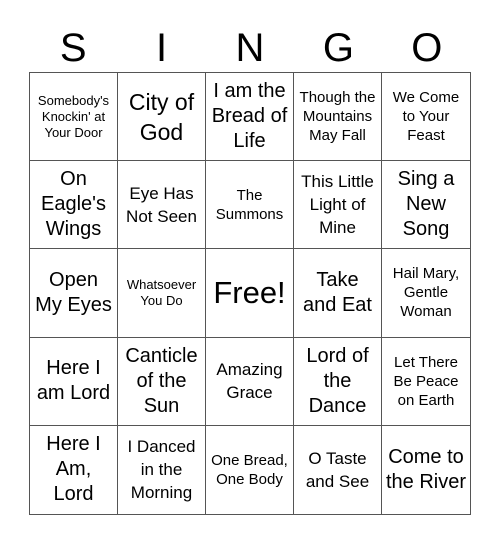 This screenshot has height=544, width=500. I want to click on cell-label: I Danced in the Morning, so click(161, 470).